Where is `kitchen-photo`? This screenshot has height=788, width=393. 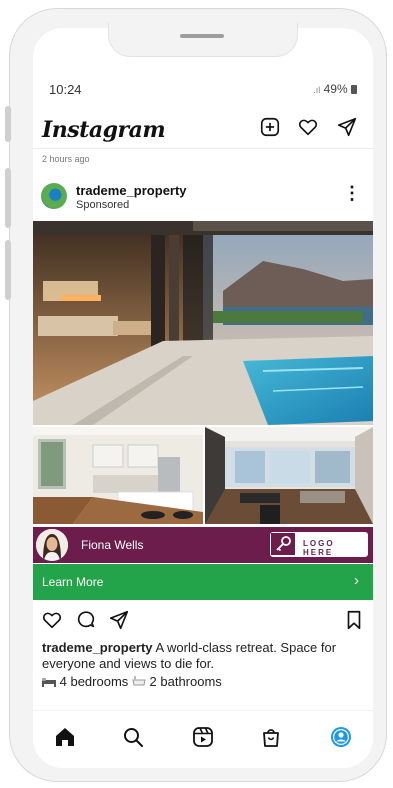
kitchen-photo is located at coordinates (118, 475).